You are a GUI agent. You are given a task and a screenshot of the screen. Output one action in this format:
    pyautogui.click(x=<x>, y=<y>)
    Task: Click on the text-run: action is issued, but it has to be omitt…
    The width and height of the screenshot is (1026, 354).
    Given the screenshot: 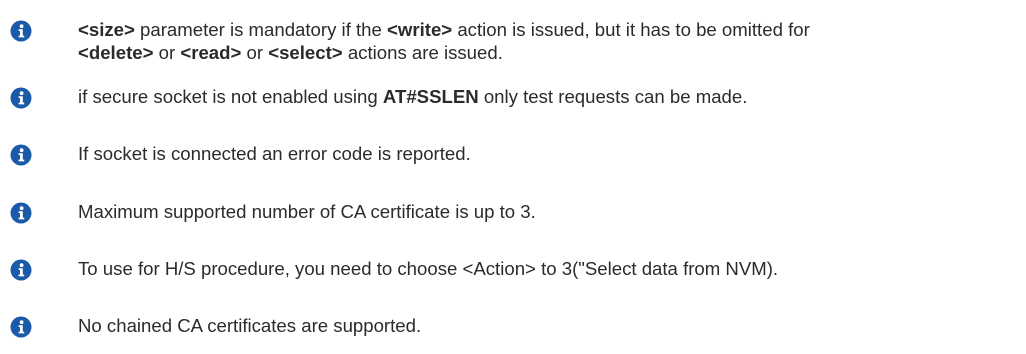 What is the action you would take?
    pyautogui.click(x=631, y=29)
    